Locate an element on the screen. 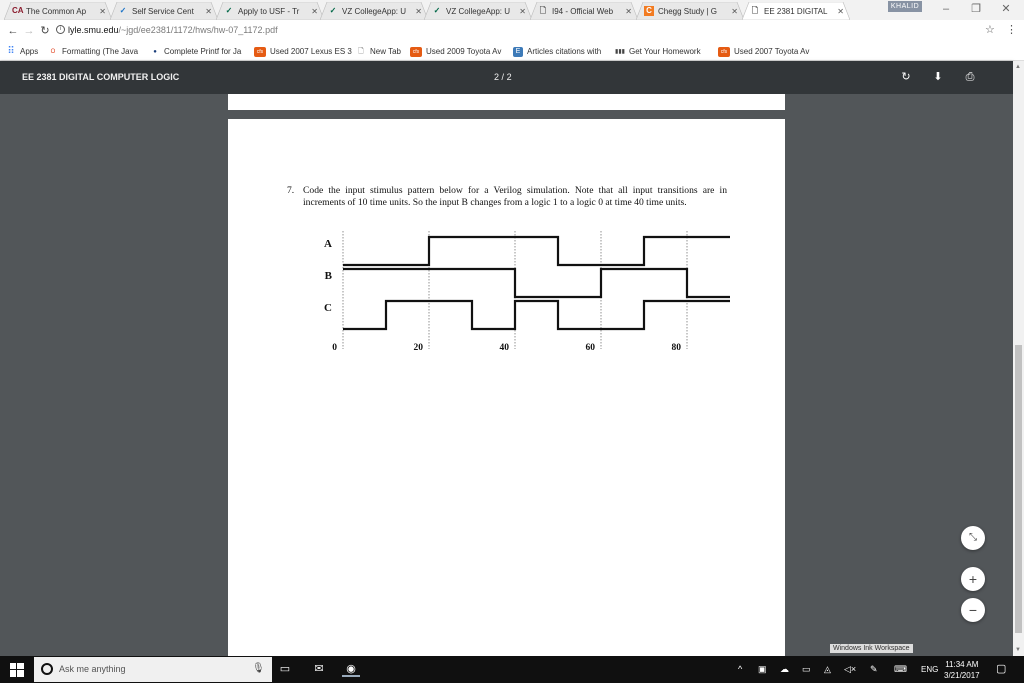  browser-tab: ✓ Apply to USF - Tr ✕ is located at coordinates (270, 11).